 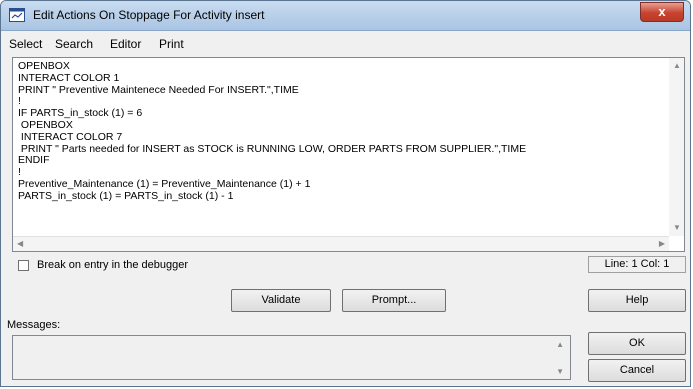 What do you see at coordinates (20, 243) in the screenshot?
I see `scroll-left-arrow-icon: ◀` at bounding box center [20, 243].